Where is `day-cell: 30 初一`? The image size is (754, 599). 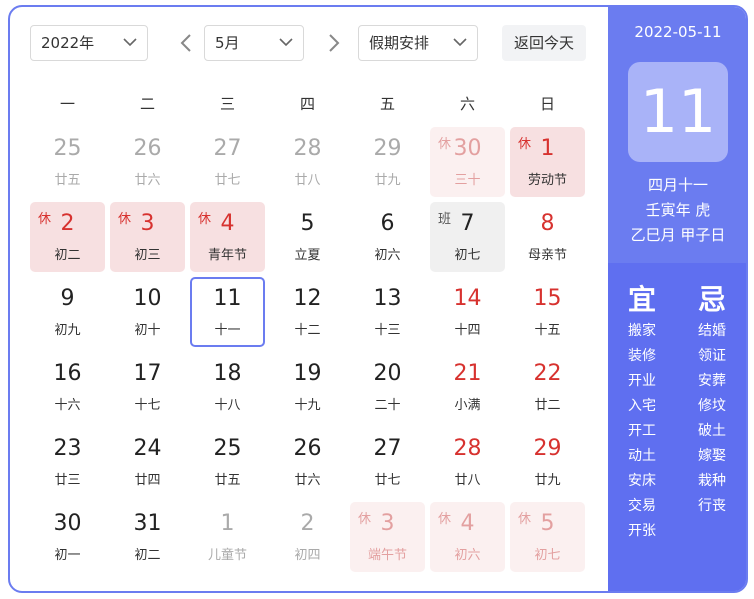 day-cell: 30 初一 is located at coordinates (67, 537).